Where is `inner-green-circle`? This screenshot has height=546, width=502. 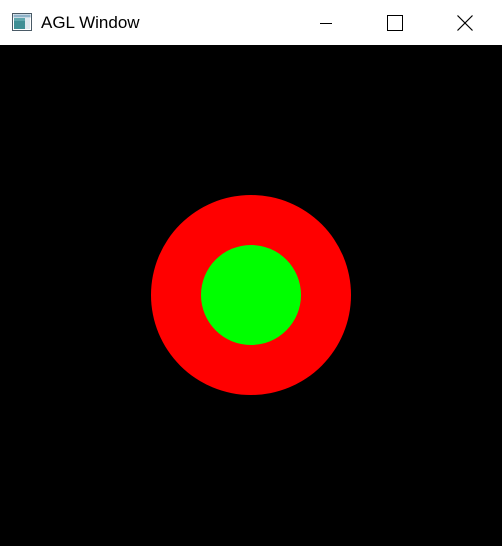
inner-green-circle is located at coordinates (251, 295).